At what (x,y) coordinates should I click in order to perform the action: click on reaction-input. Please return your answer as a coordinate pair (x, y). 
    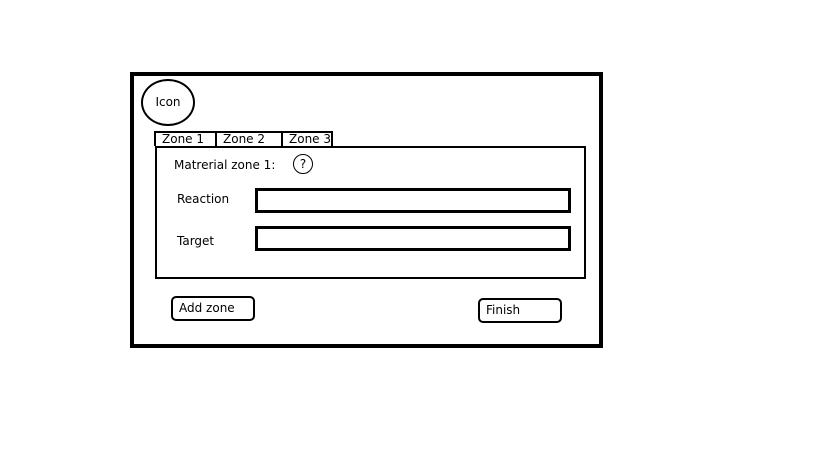
    Looking at the image, I should click on (413, 200).